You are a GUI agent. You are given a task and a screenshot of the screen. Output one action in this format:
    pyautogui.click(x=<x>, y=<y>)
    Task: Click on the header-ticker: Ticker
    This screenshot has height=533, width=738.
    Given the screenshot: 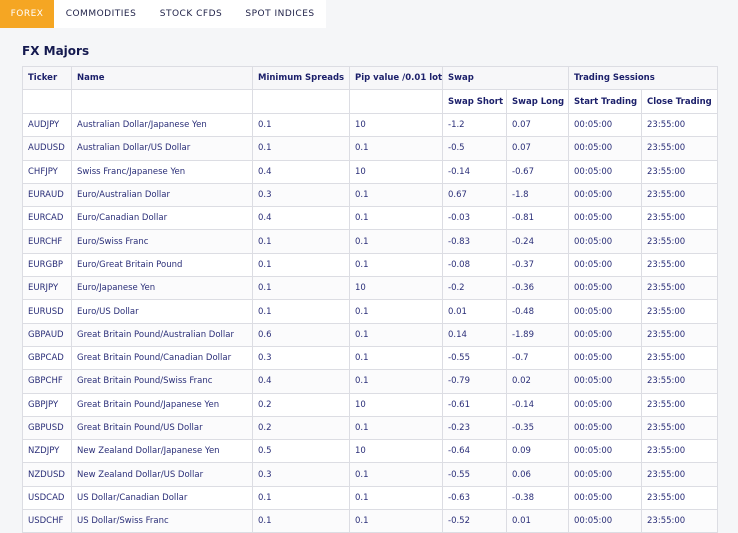 What is the action you would take?
    pyautogui.click(x=47, y=78)
    